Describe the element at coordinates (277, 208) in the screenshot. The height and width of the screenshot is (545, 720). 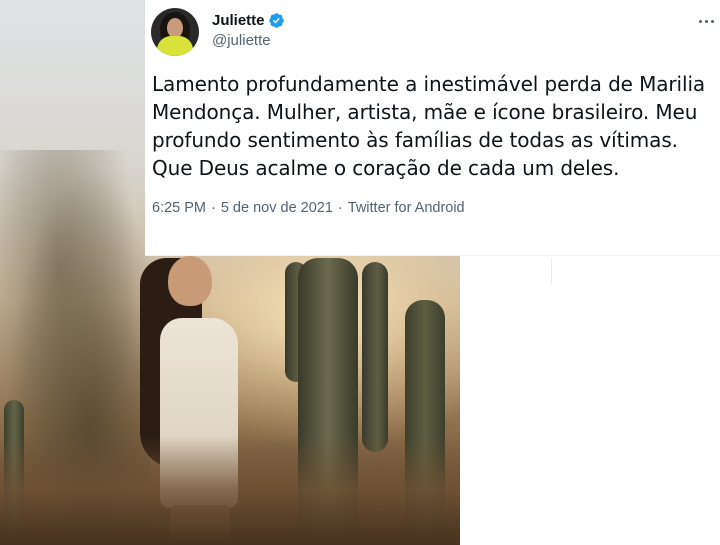
I see `tweet-date: 5 de nov de 2021` at that location.